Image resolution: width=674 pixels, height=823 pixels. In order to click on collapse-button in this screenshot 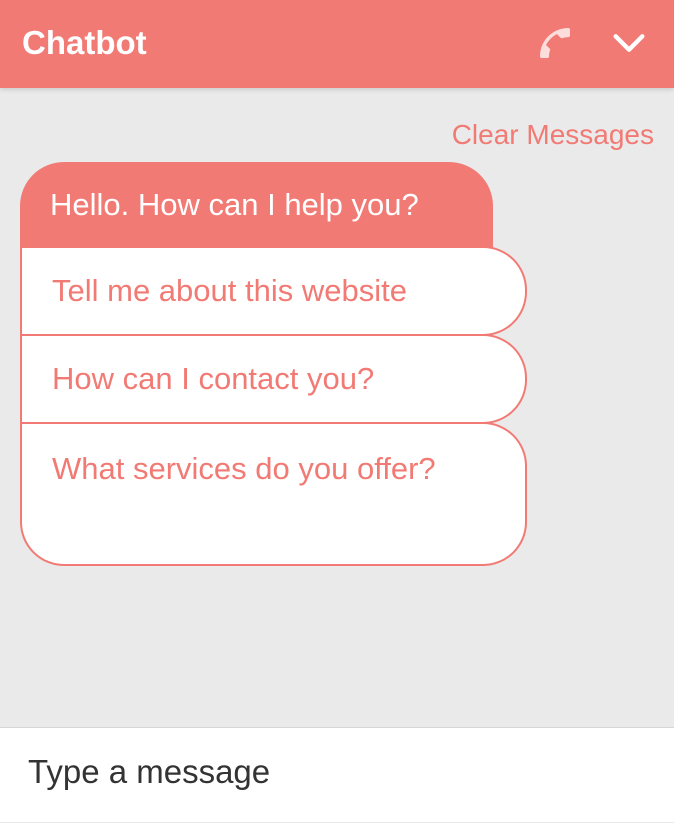, I will do `click(629, 43)`.